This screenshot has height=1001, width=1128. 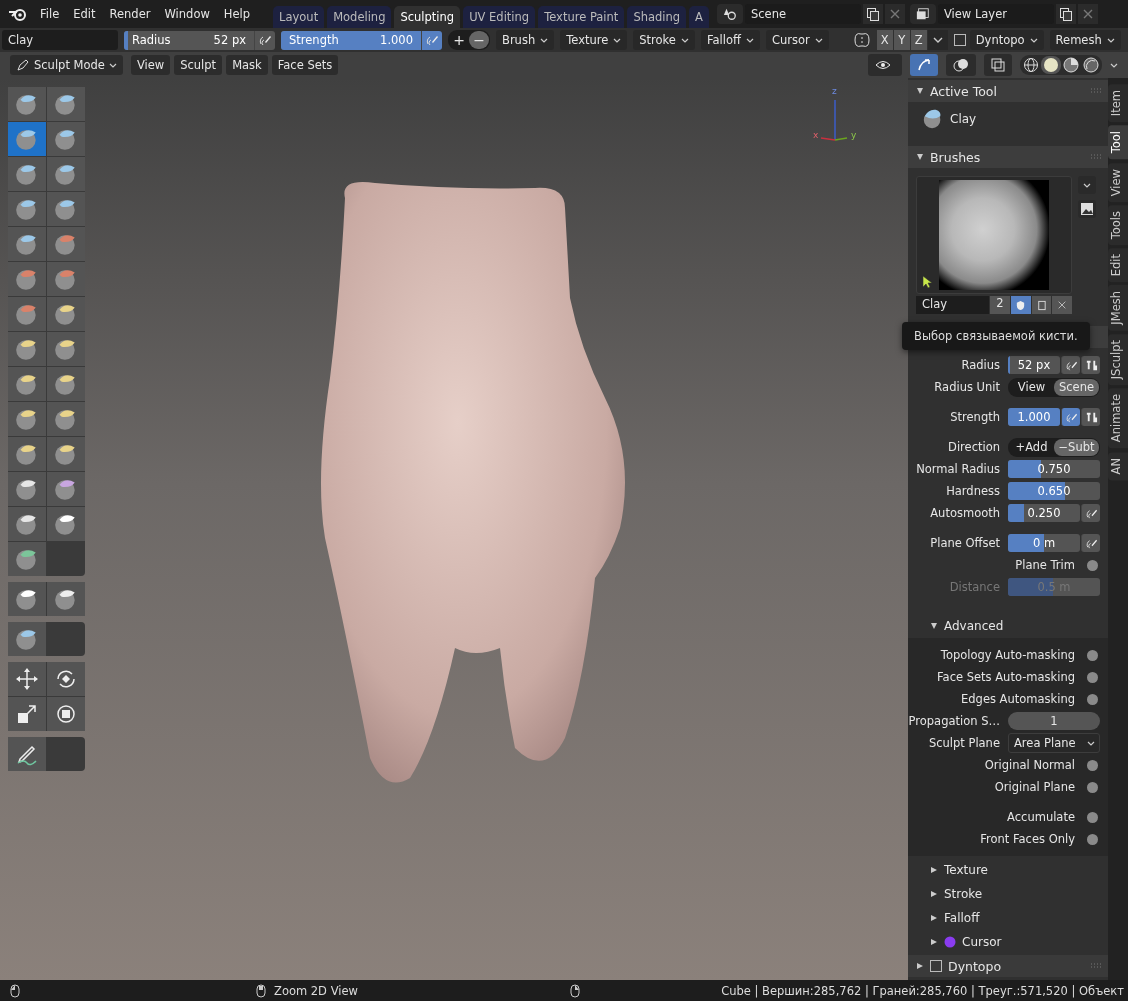 What do you see at coordinates (187, 14) in the screenshot?
I see `menu-item: Window` at bounding box center [187, 14].